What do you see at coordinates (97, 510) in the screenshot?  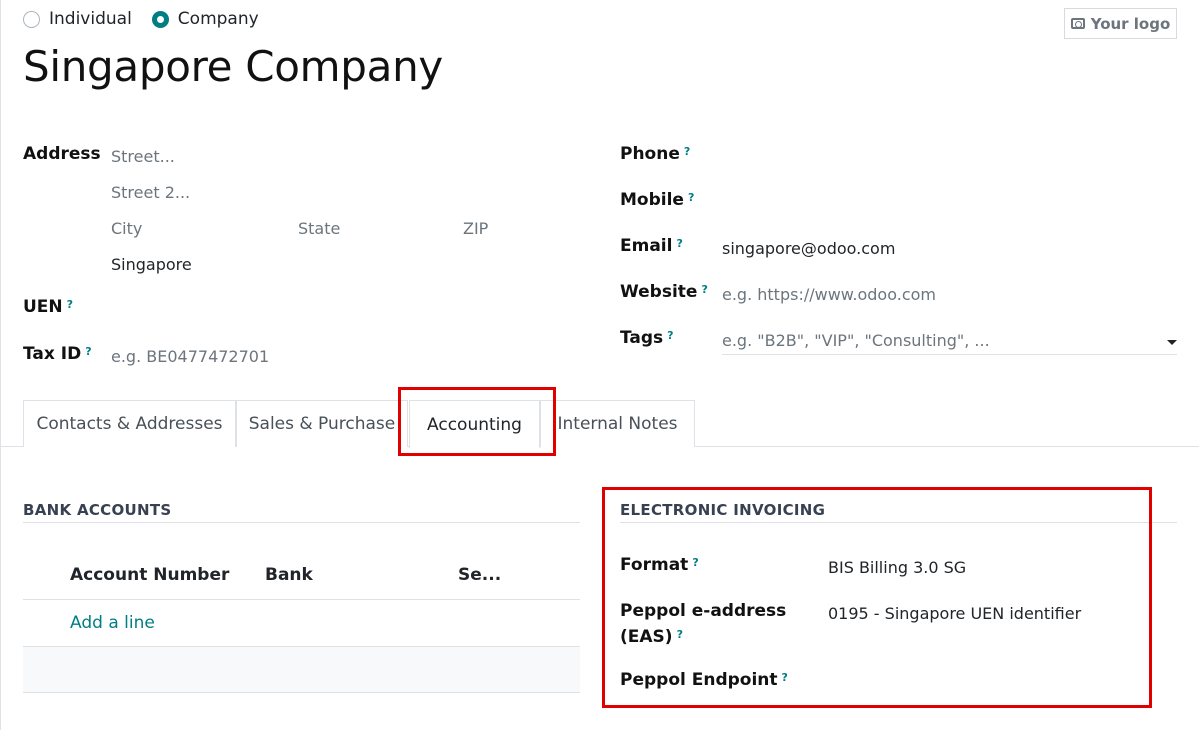 I see `bank-accounts-title: BANK ACCOUNTS` at bounding box center [97, 510].